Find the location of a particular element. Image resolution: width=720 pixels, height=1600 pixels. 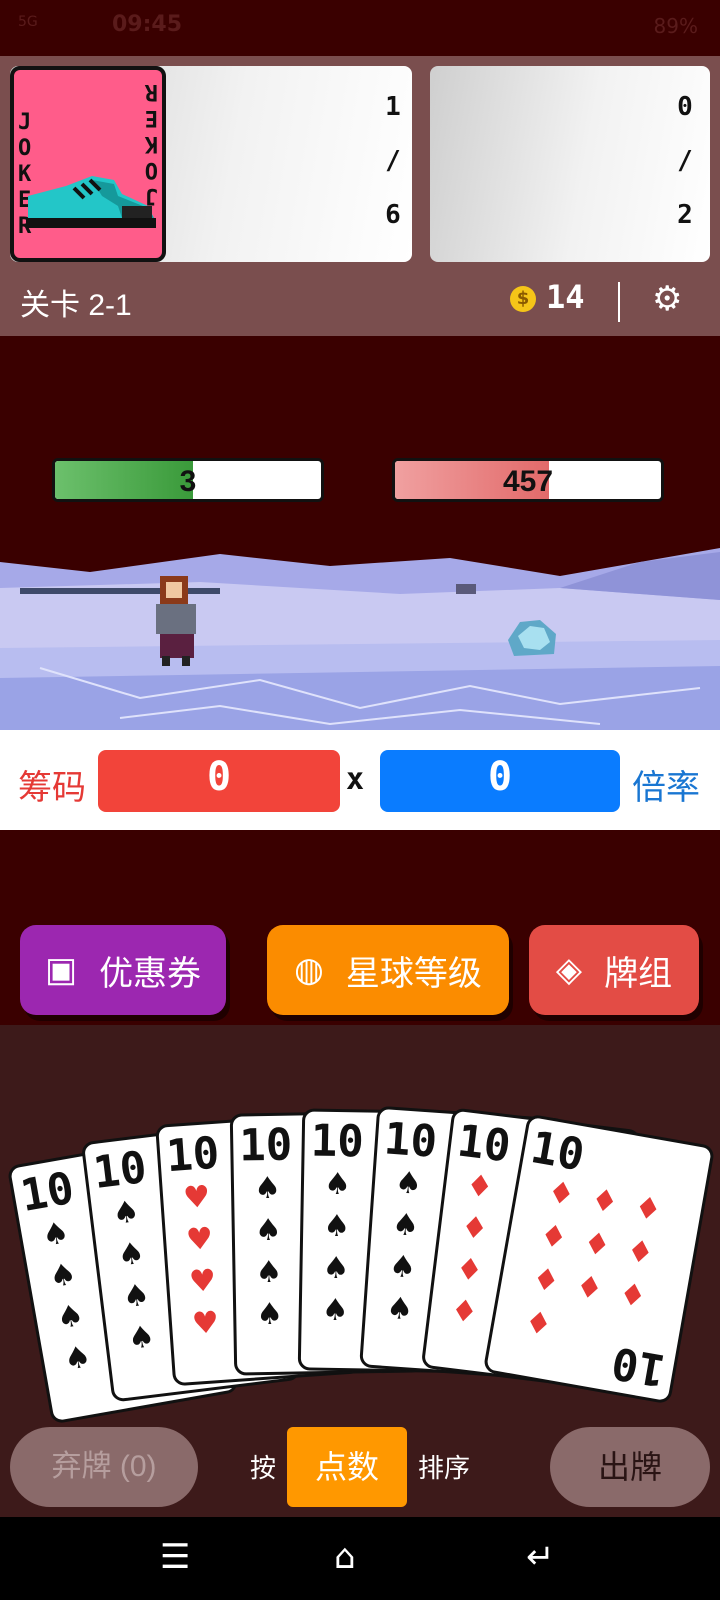

level-label: 关卡 2-1 is located at coordinates (76, 305).